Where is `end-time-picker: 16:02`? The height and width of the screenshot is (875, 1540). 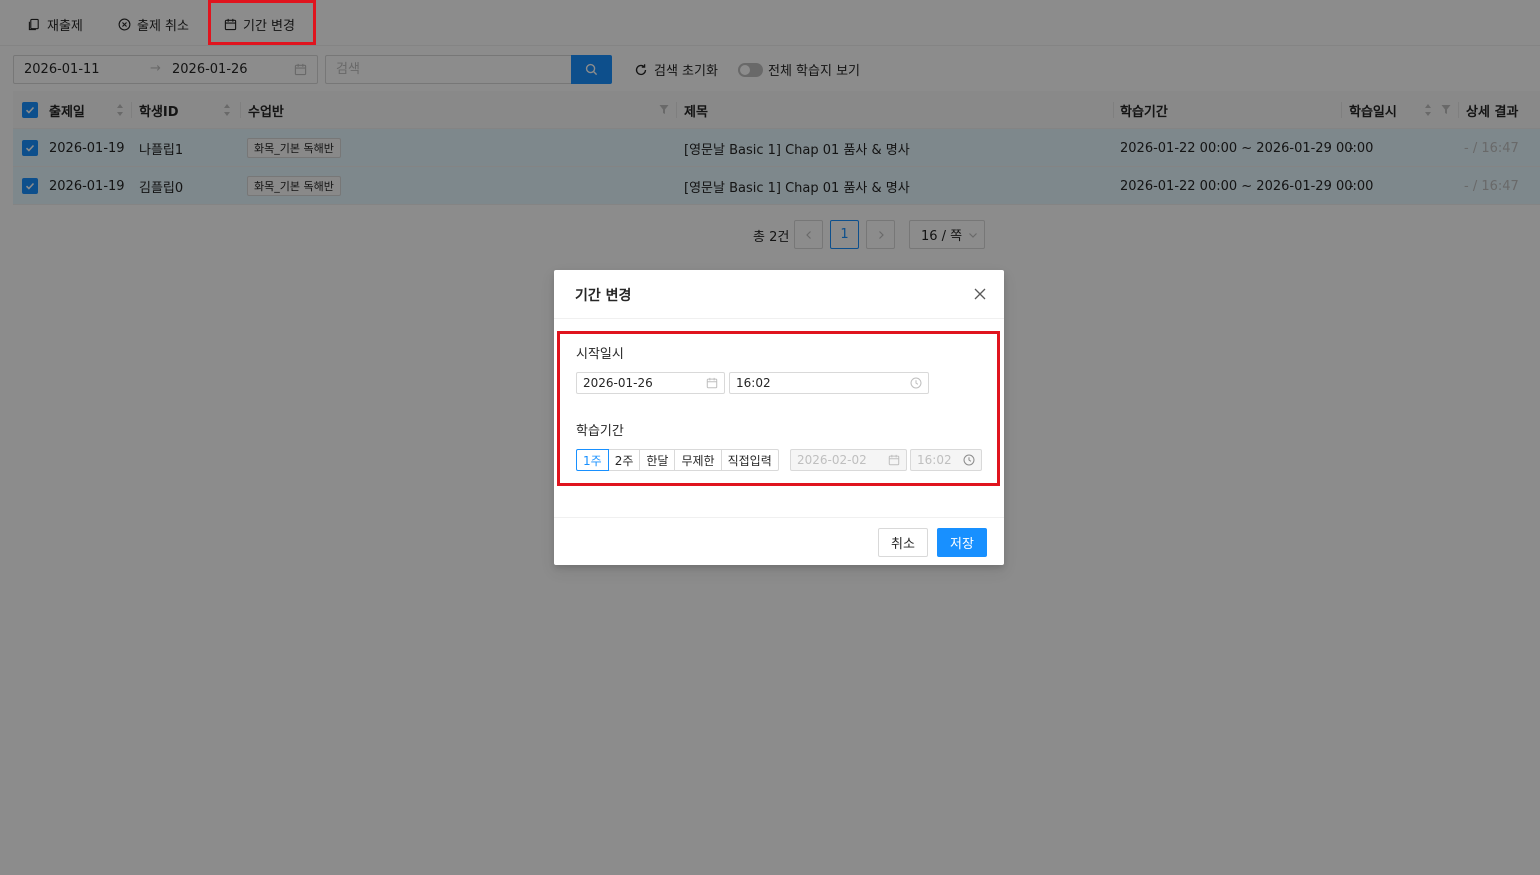 end-time-picker: 16:02 is located at coordinates (946, 460).